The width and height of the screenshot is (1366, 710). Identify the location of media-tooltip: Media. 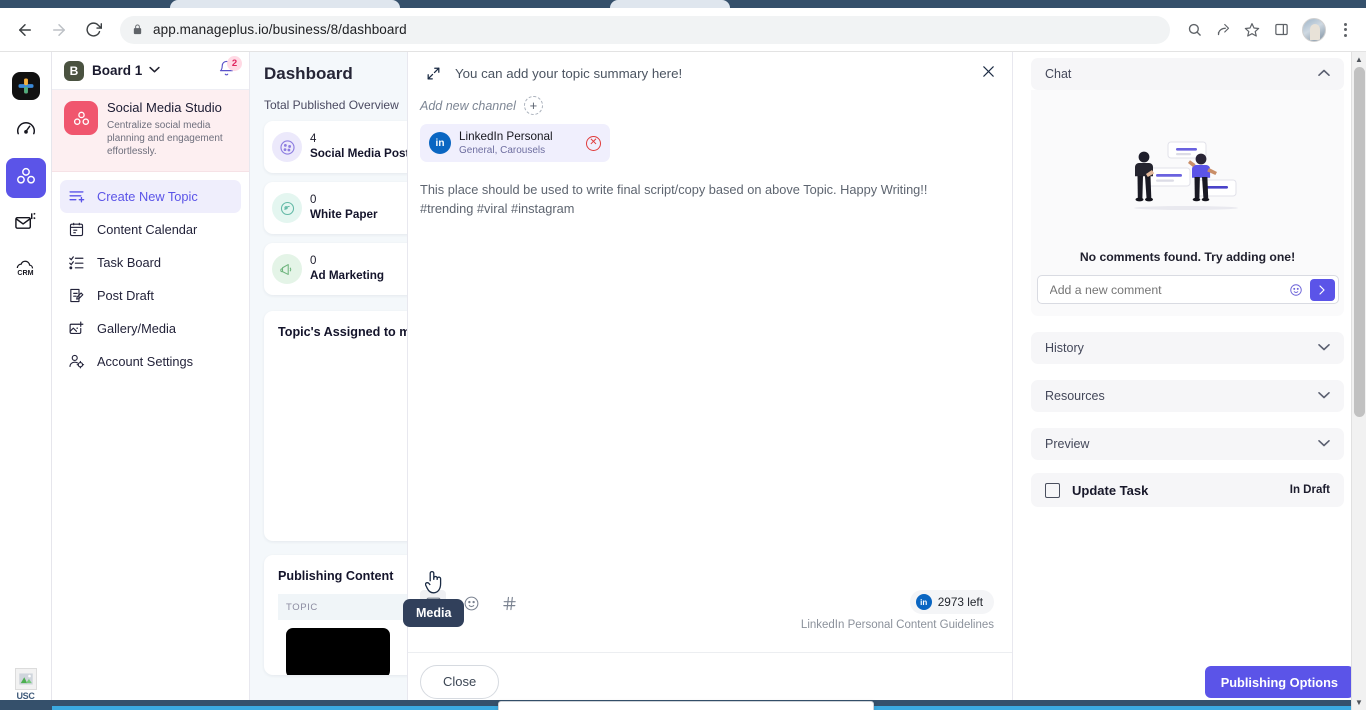
(434, 613).